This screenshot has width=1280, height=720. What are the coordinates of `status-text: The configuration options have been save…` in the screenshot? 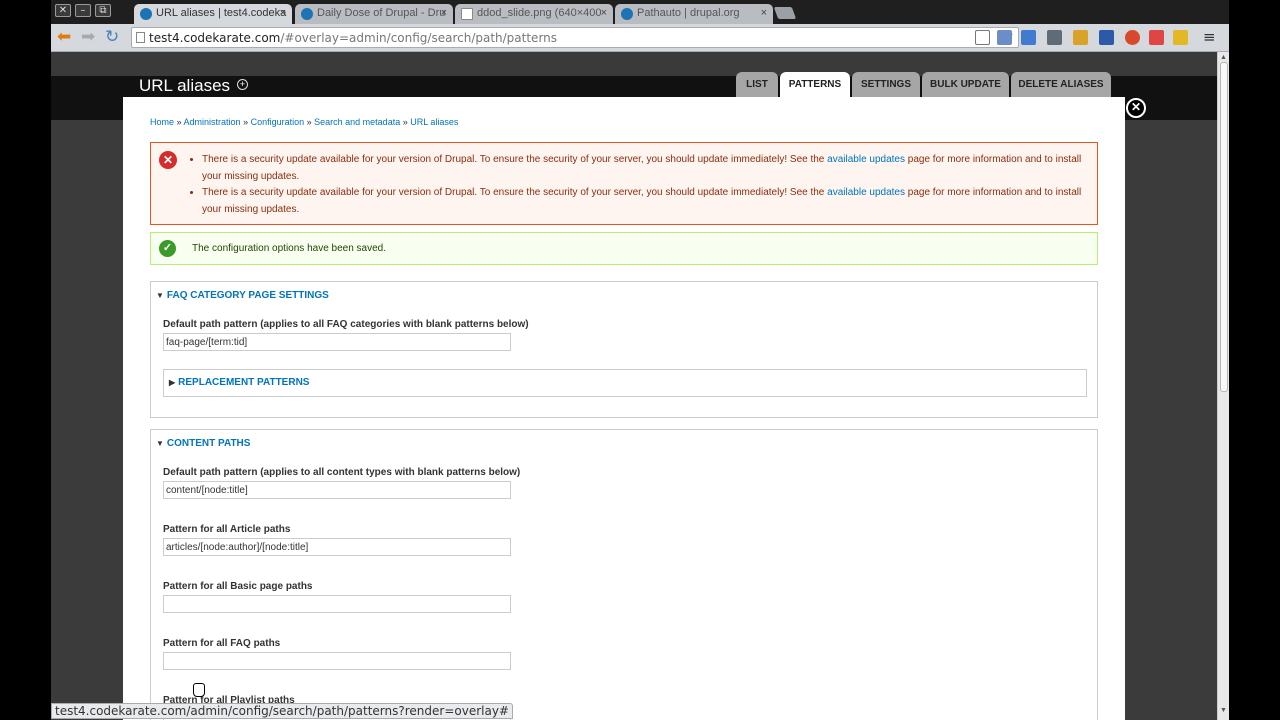 It's located at (289, 248).